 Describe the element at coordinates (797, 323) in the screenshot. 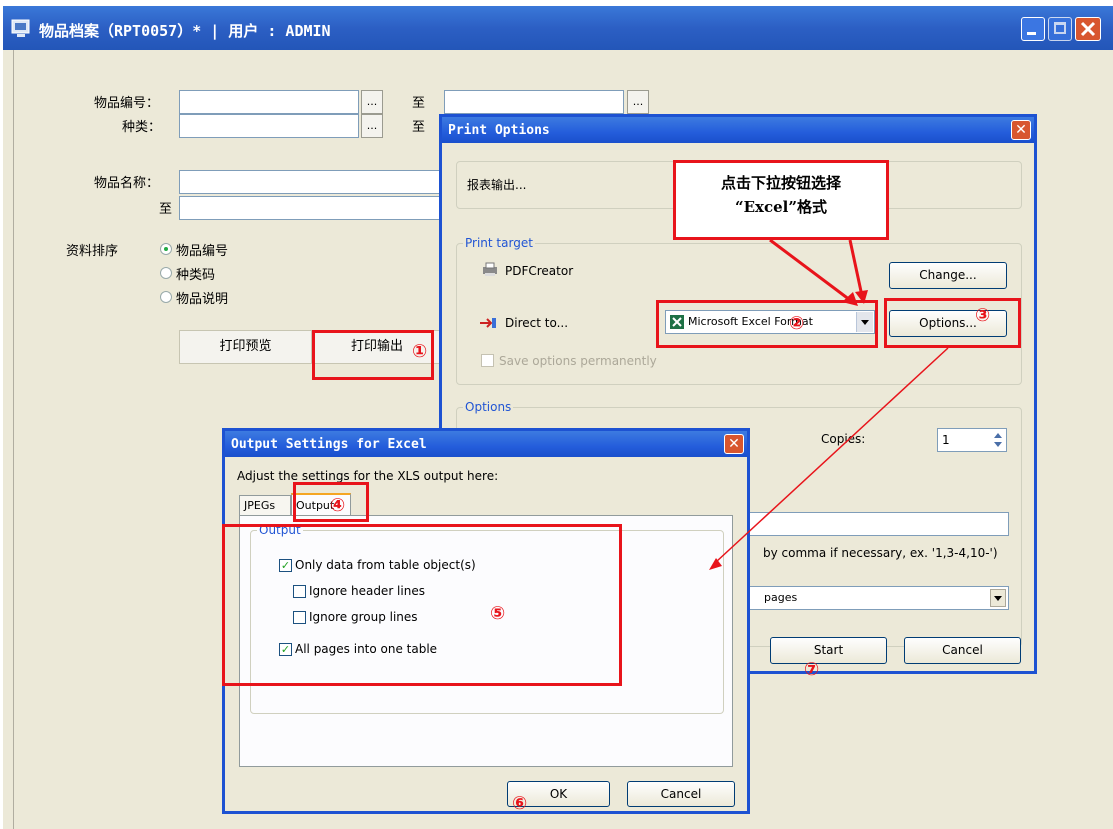

I see `marker-2: ②` at that location.